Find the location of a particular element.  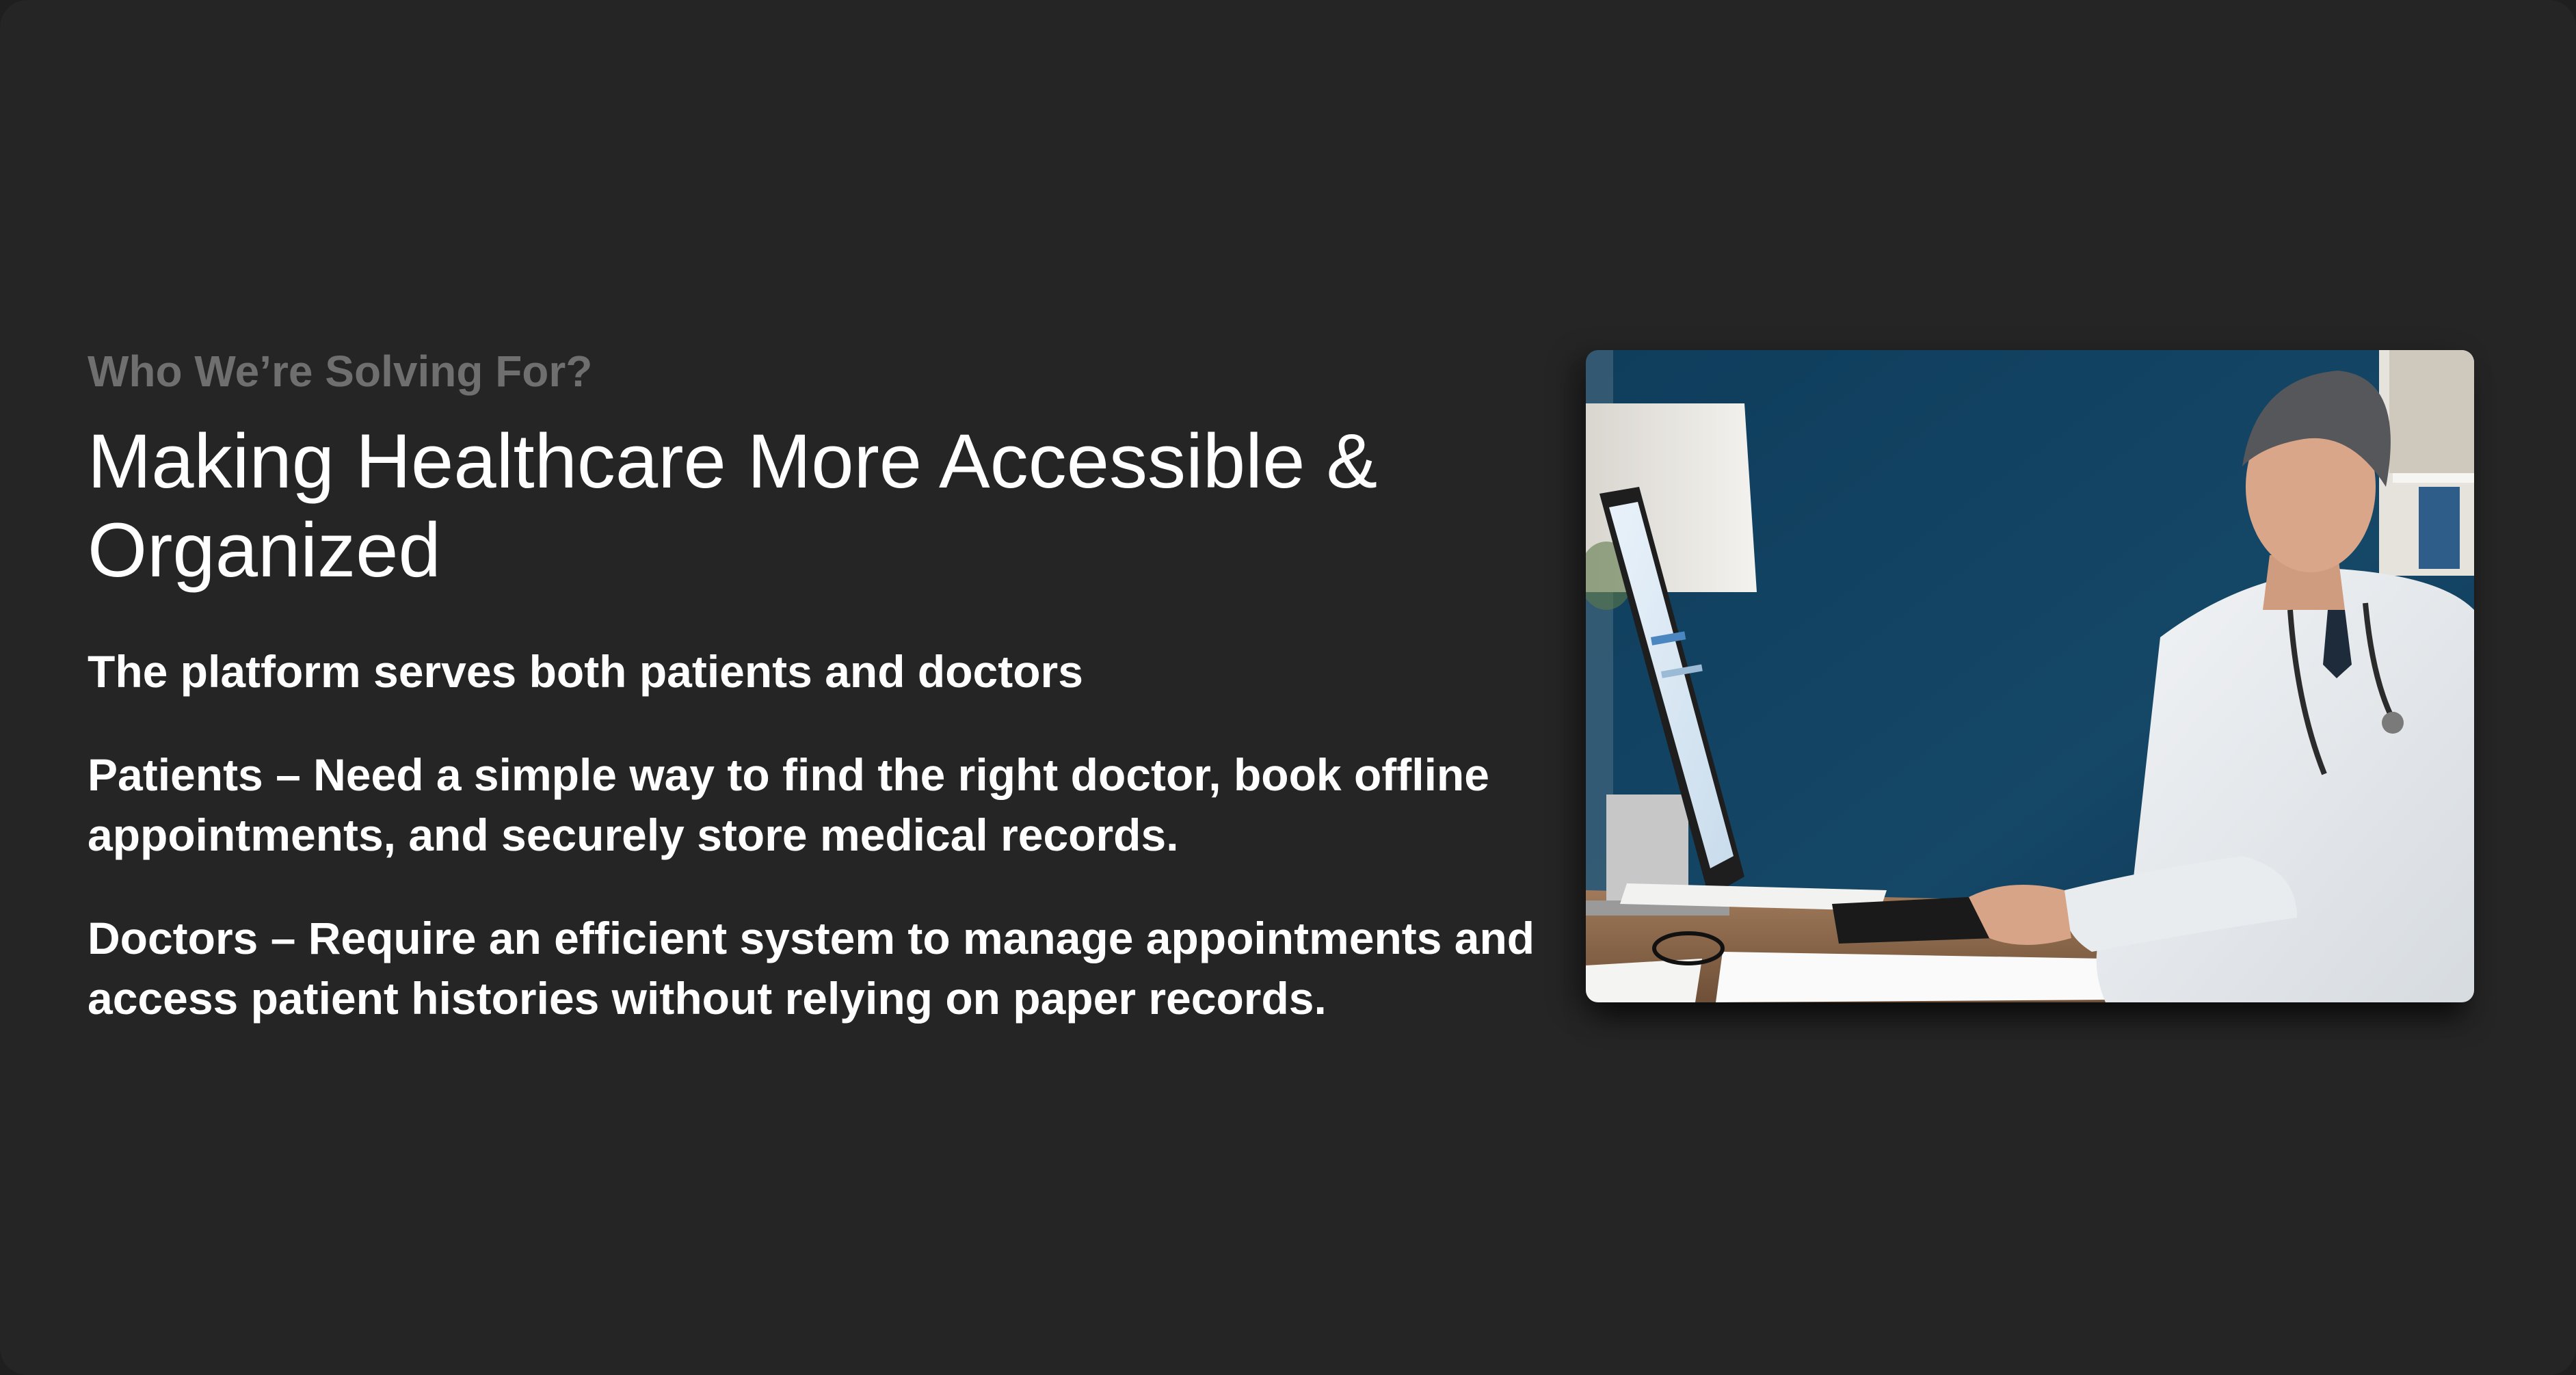

section-eyebrow: Who We’re Solving For? is located at coordinates (340, 371).